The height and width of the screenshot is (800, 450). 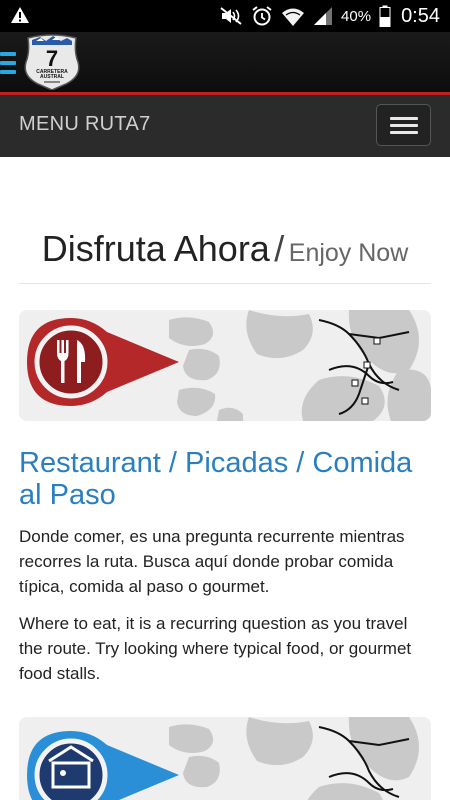 I want to click on section-title-main: Disfruta Ahora, so click(x=155, y=248).